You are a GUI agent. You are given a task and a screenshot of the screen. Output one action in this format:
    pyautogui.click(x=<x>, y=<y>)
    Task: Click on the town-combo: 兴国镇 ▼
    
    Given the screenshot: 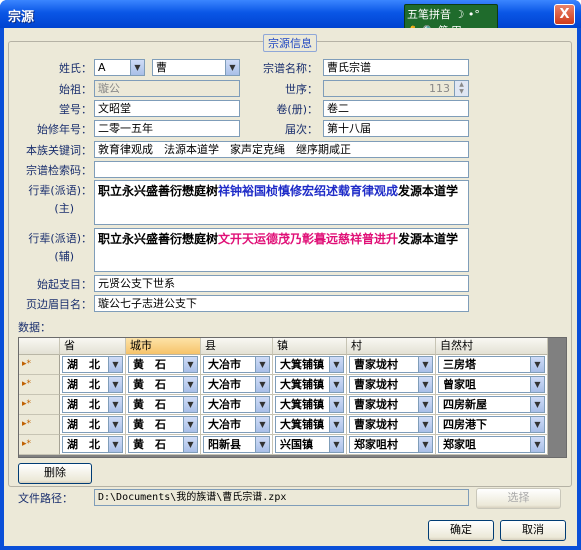 What is the action you would take?
    pyautogui.click(x=309, y=444)
    